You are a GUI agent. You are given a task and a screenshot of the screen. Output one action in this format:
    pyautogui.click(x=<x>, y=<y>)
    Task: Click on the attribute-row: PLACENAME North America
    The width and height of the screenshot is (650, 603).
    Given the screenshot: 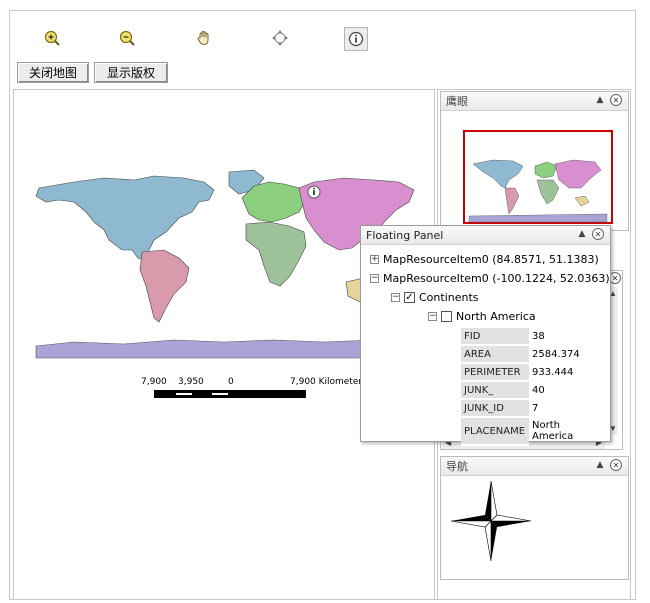 What is the action you would take?
    pyautogui.click(x=522, y=431)
    